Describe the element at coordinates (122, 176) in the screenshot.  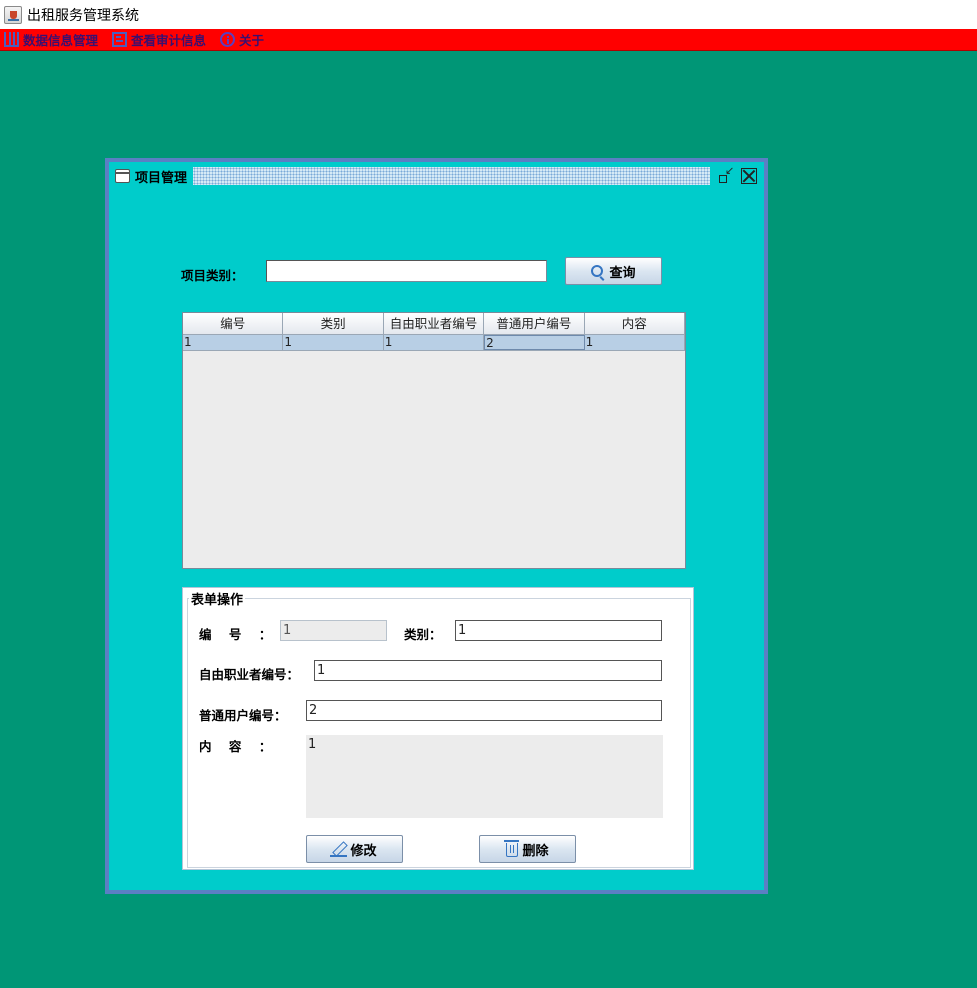
I see `window-icon` at that location.